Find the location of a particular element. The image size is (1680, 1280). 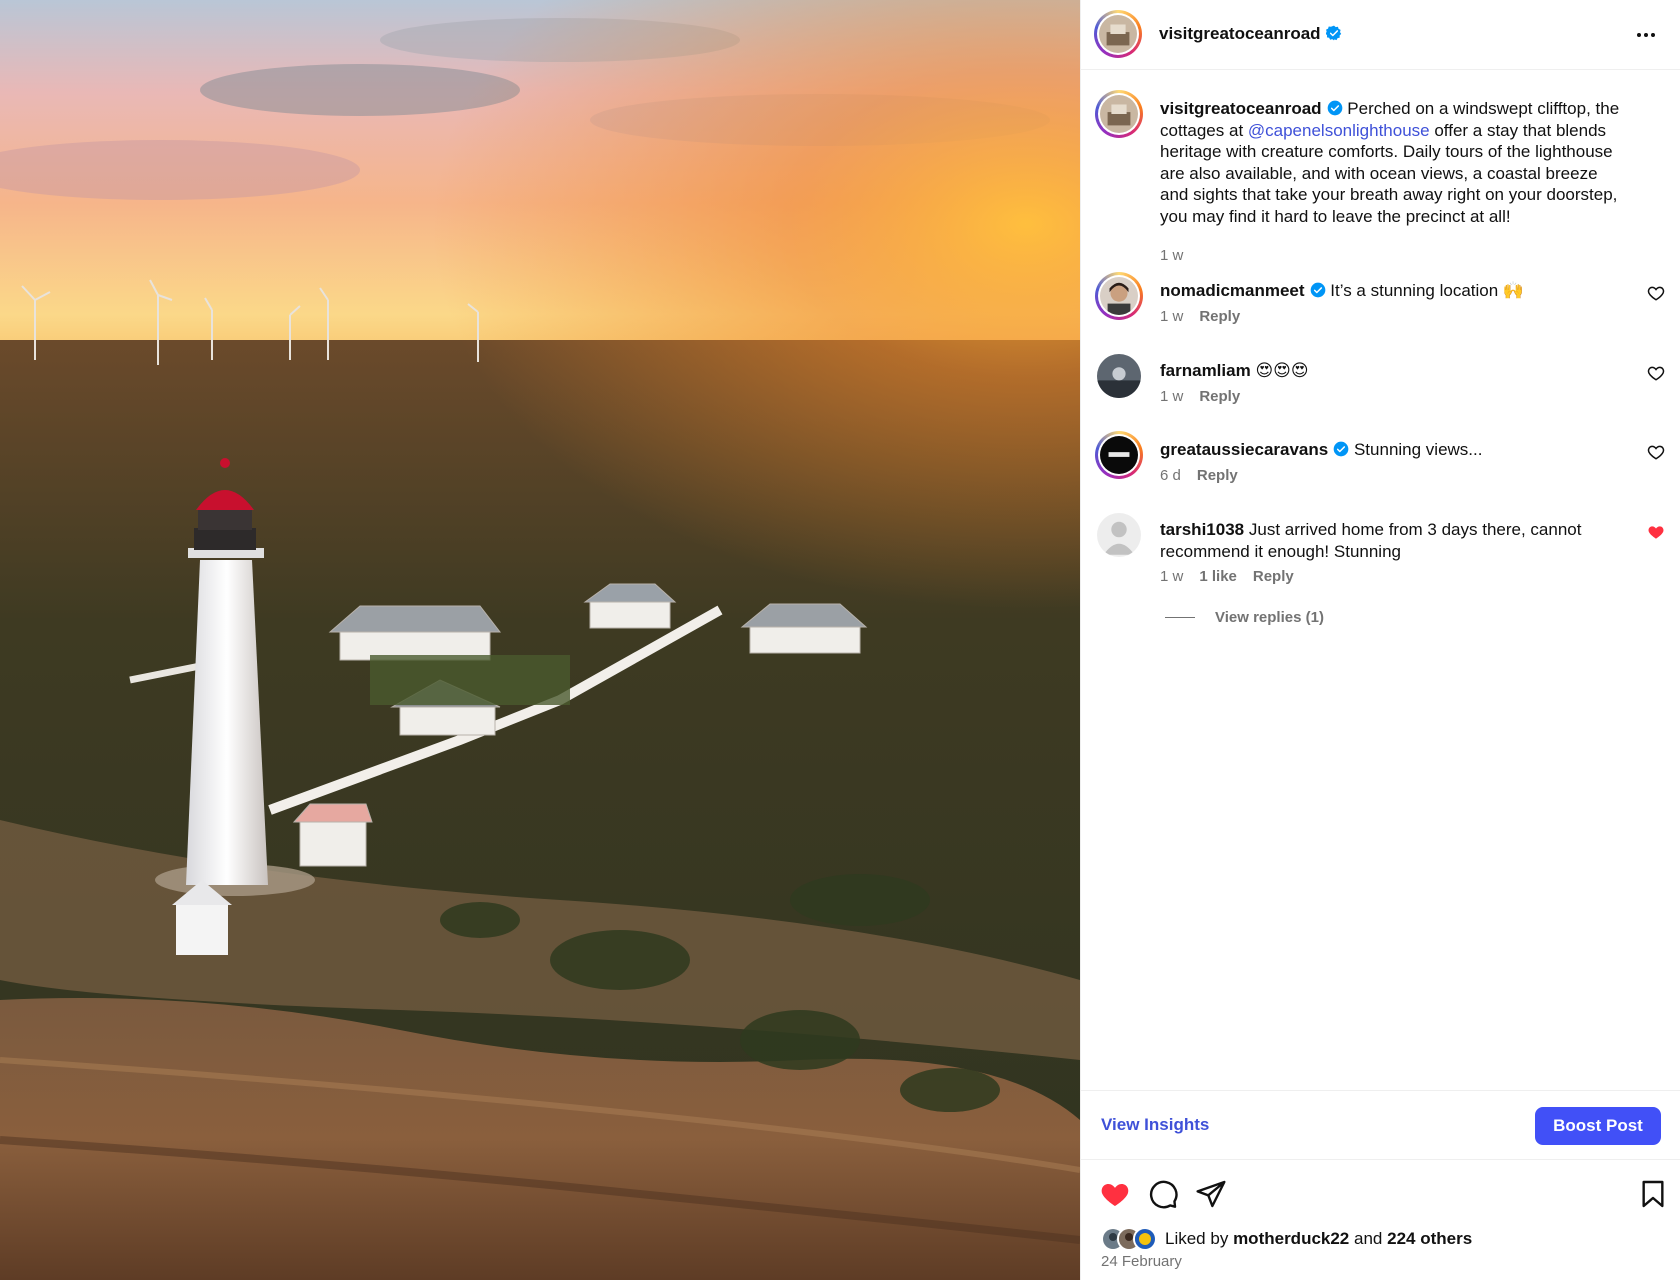

liker-username: motherduck22 is located at coordinates (1291, 1239).